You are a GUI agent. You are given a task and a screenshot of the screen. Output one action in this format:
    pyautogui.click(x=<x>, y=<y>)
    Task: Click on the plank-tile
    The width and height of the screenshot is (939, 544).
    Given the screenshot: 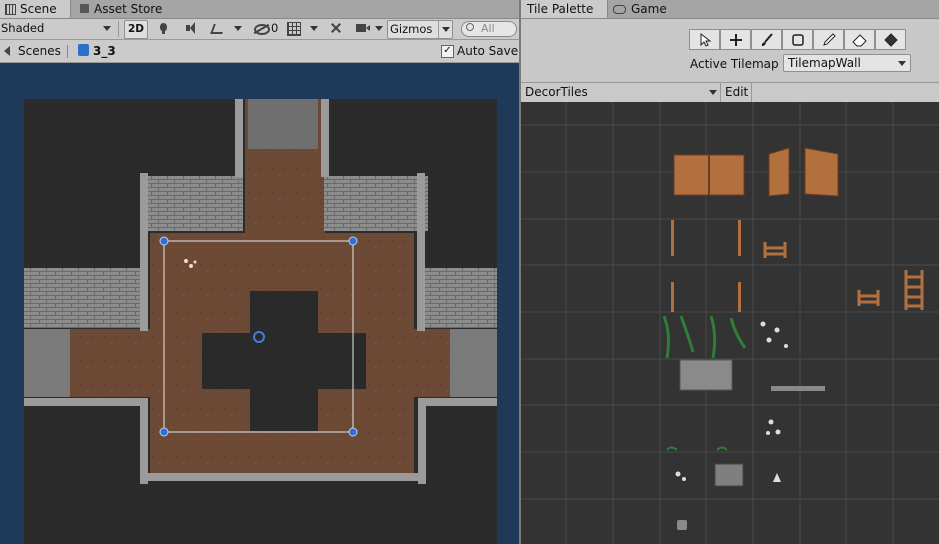 What is the action you would take?
    pyautogui.click(x=798, y=388)
    